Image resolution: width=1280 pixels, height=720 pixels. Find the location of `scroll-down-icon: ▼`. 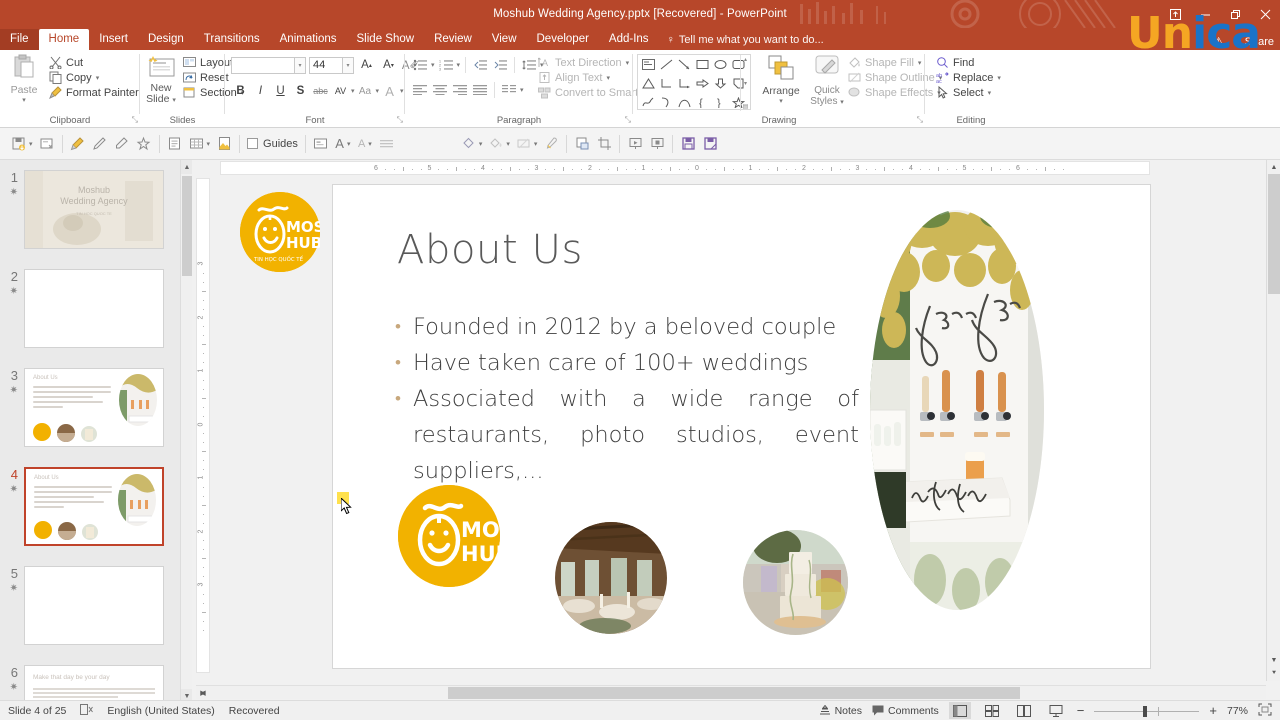

scroll-down-icon: ▼ is located at coordinates (1273, 660).